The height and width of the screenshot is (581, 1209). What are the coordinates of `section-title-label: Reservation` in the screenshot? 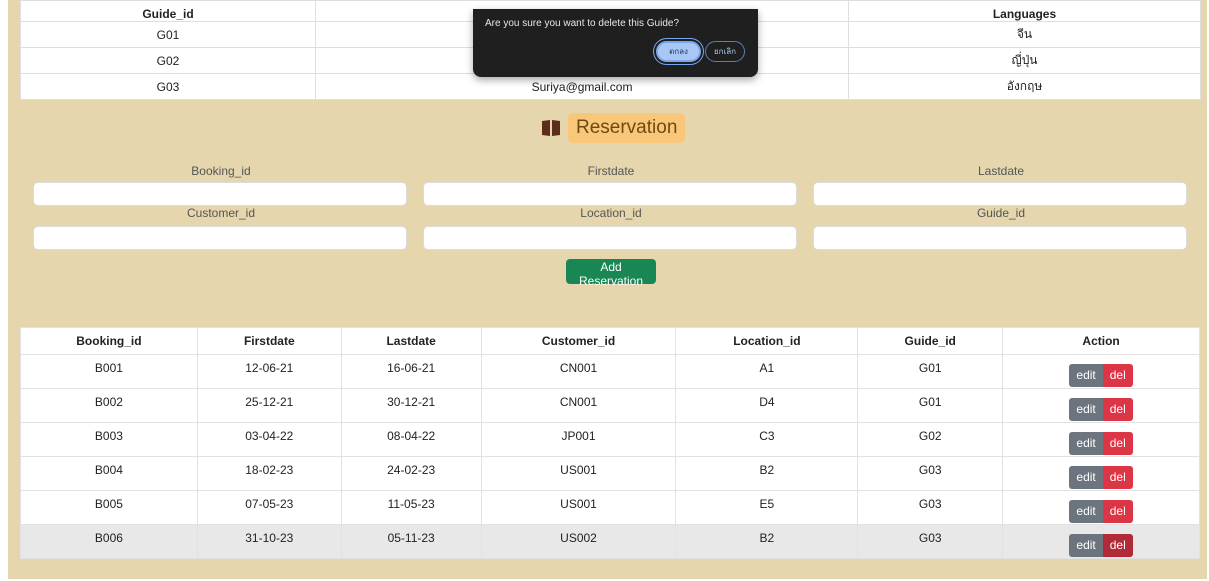 It's located at (627, 128).